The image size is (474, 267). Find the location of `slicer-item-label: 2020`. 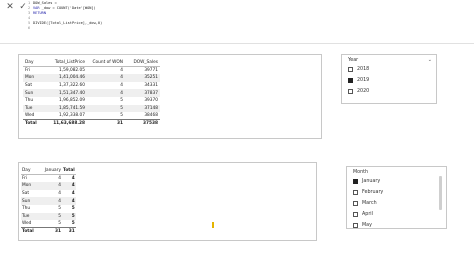

slicer-item-label: 2020 is located at coordinates (363, 91).